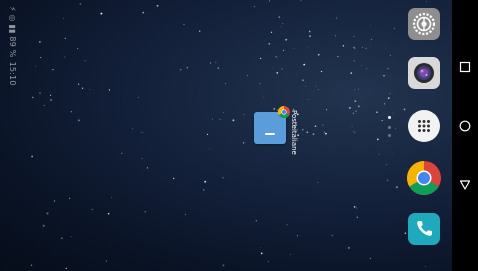  Describe the element at coordinates (15, 135) in the screenshot. I see `status-bar: ⚡ ◎ ▮▮ 89 % 15:10` at that location.